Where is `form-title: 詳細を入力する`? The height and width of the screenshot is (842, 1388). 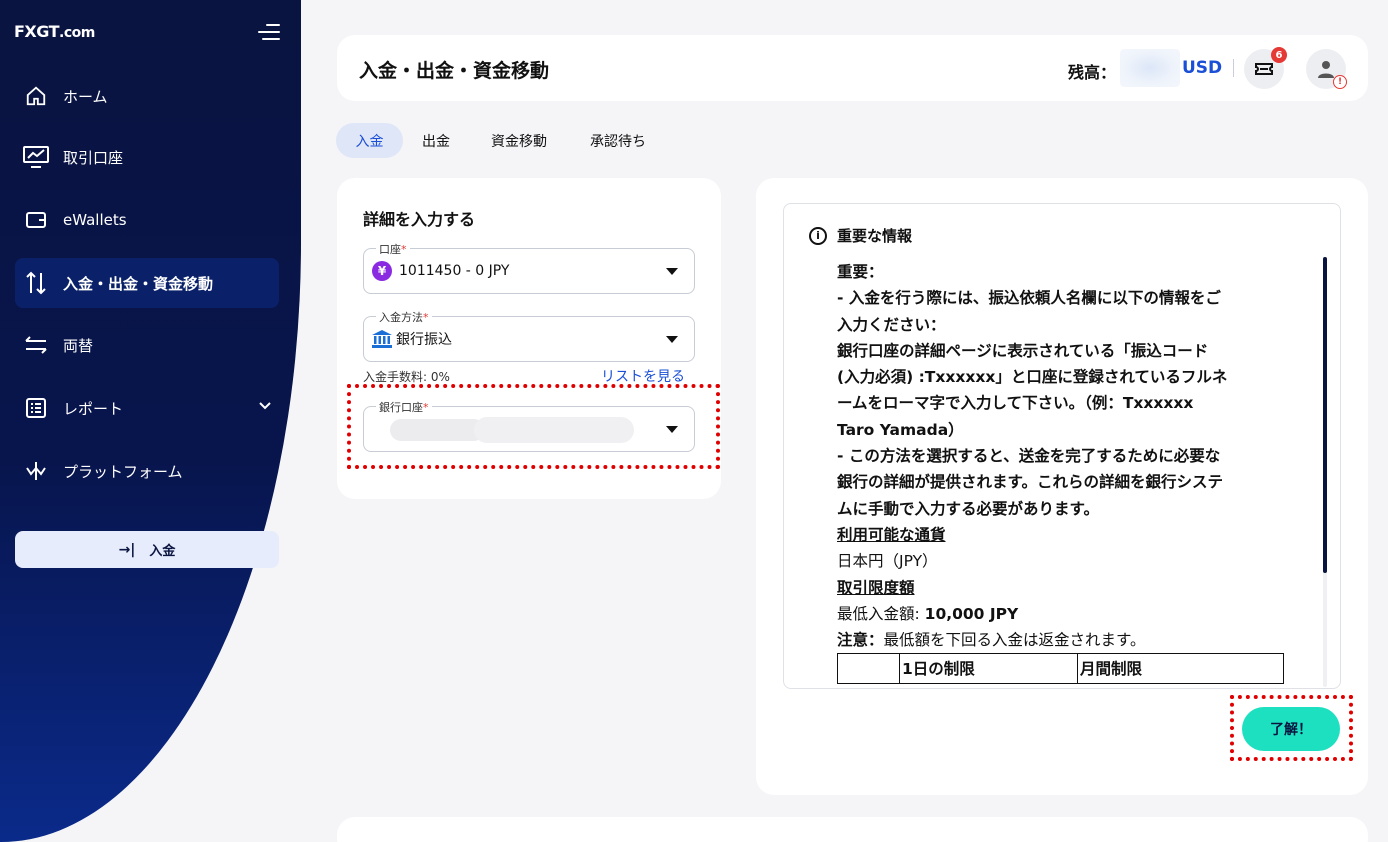 form-title: 詳細を入力する is located at coordinates (419, 219).